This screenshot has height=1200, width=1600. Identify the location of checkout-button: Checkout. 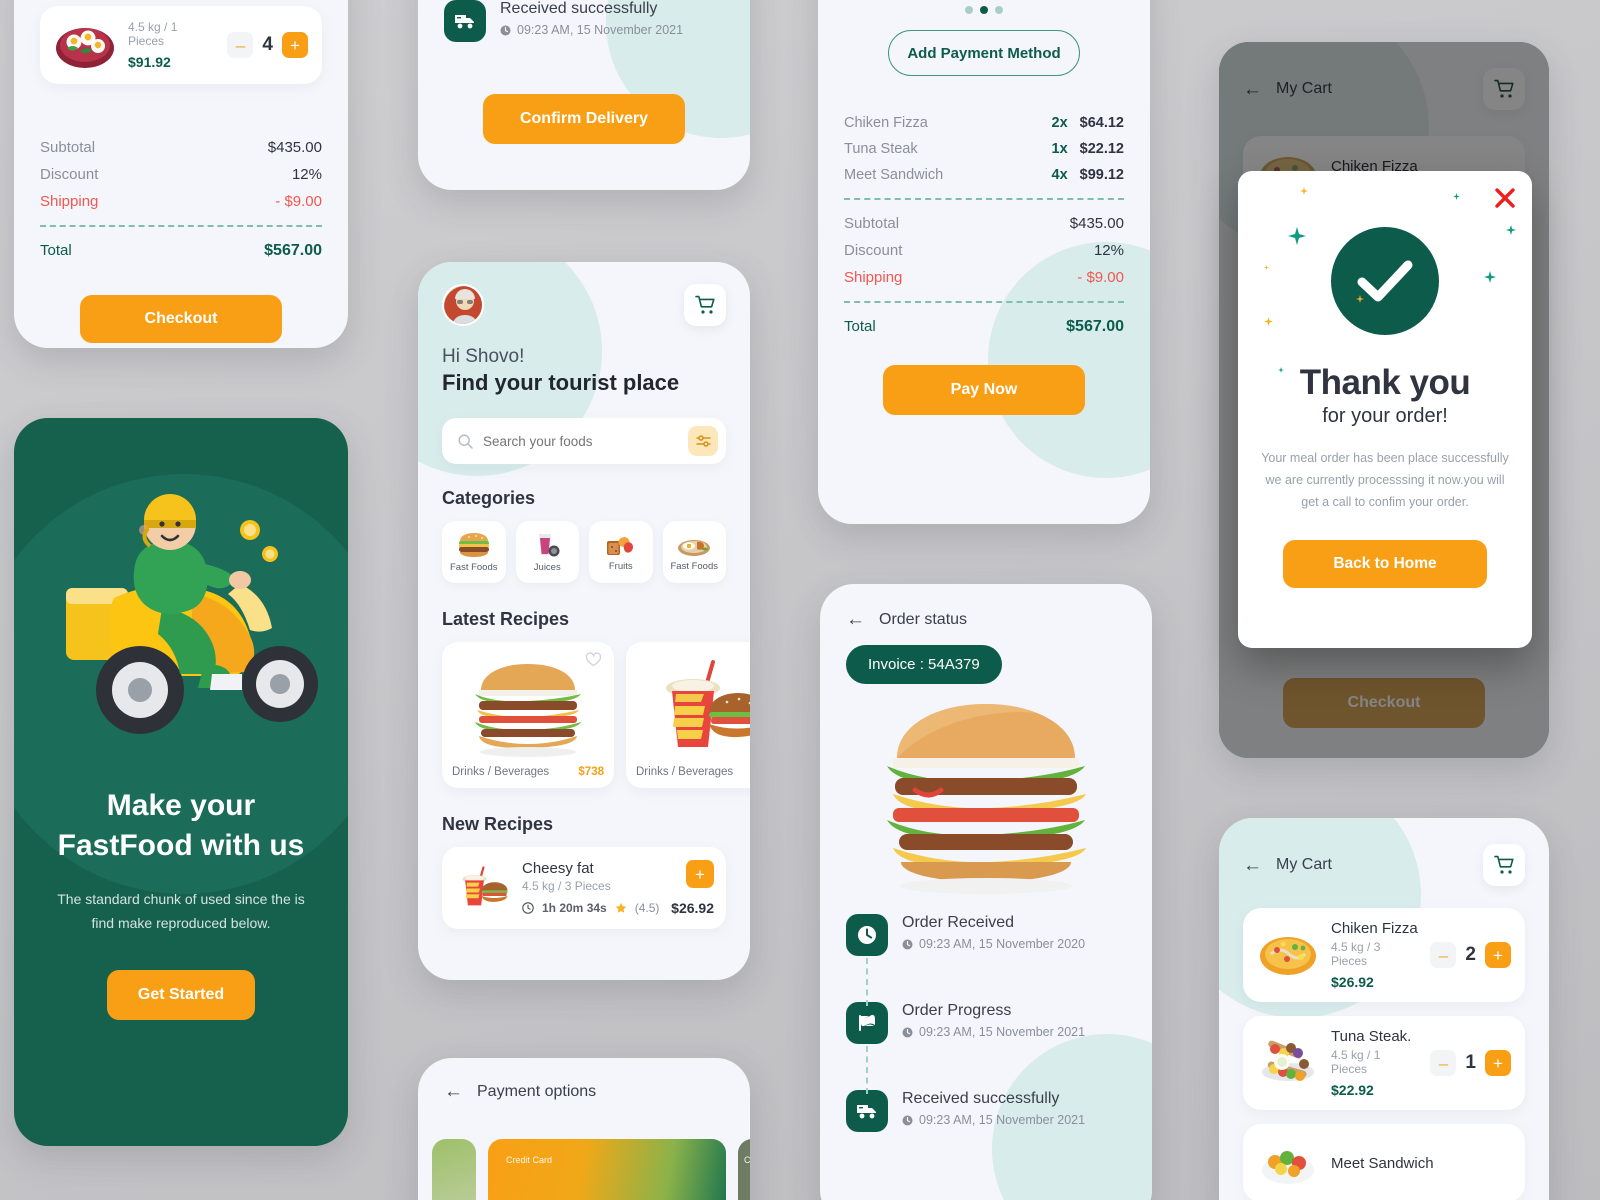
(181, 319).